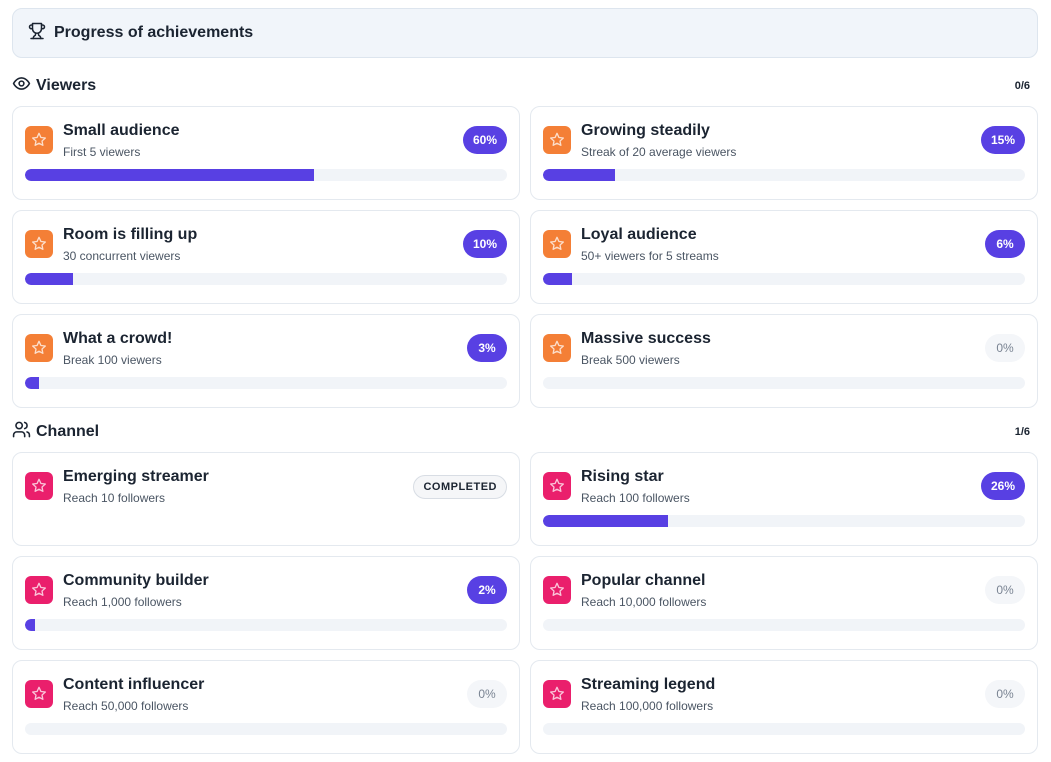 The height and width of the screenshot is (762, 1051). Describe the element at coordinates (525, 432) in the screenshot. I see `section-header-channel: Channel 1/6` at that location.